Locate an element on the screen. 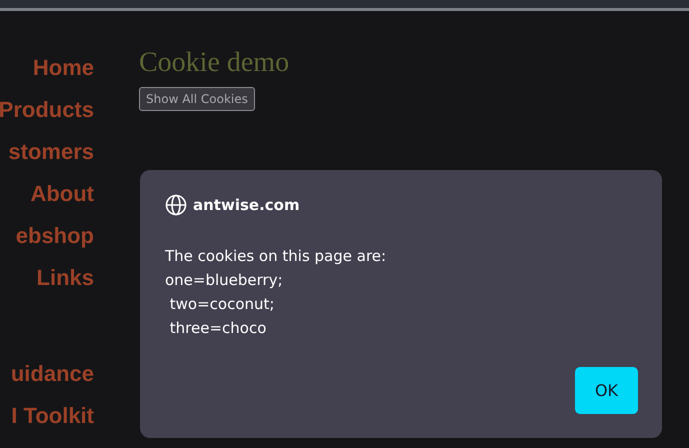 Image resolution: width=689 pixels, height=448 pixels. page-title: Cookie demo is located at coordinates (214, 63).